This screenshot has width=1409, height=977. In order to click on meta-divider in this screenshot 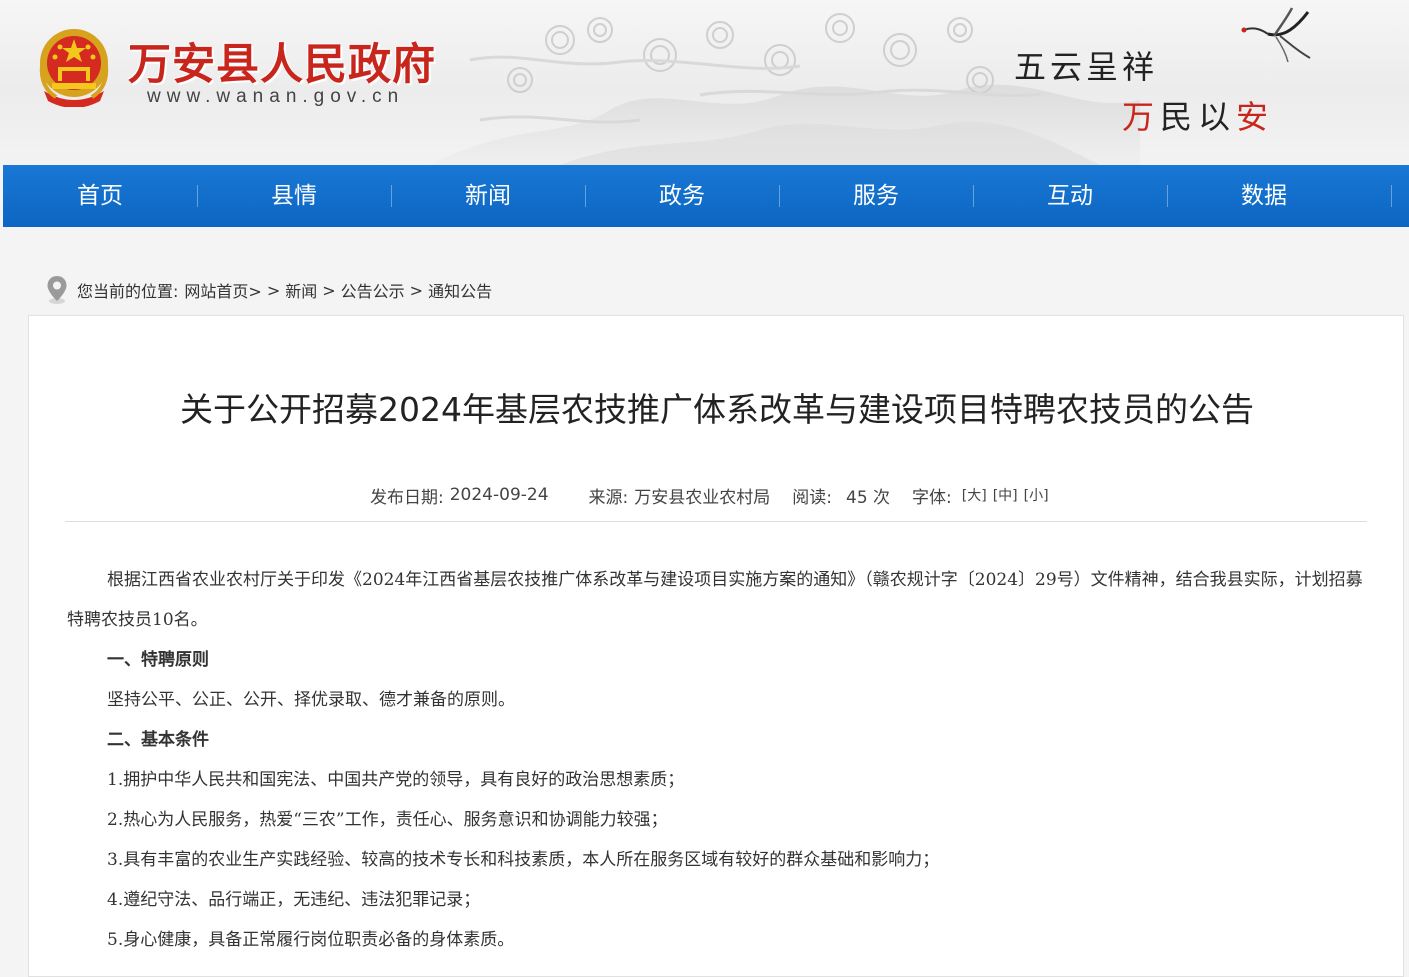, I will do `click(716, 521)`.